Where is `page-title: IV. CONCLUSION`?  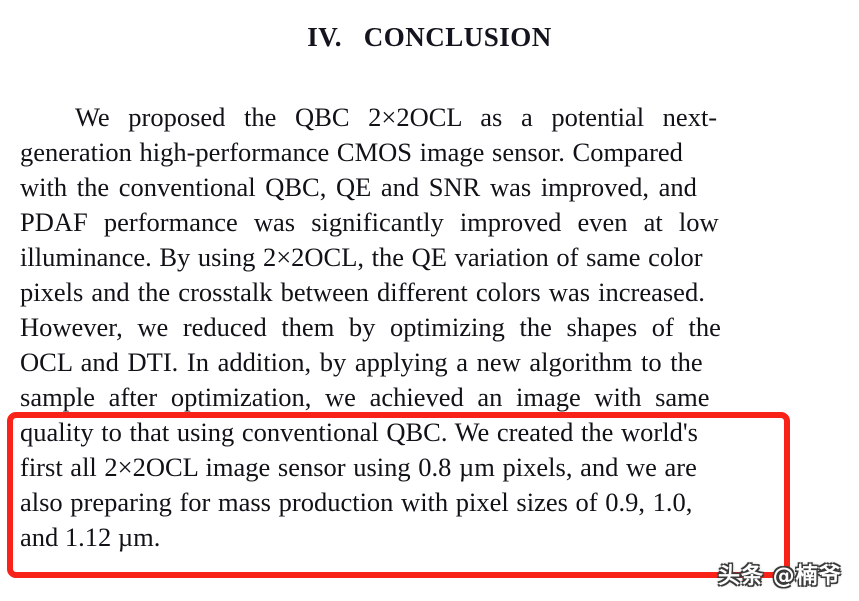
page-title: IV. CONCLUSION is located at coordinates (429, 37).